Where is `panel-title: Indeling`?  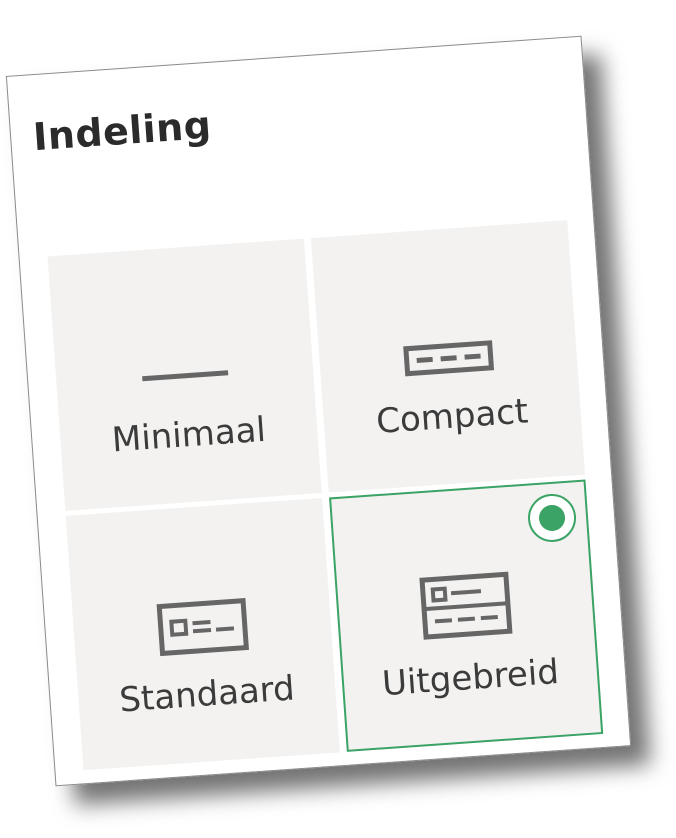
panel-title: Indeling is located at coordinates (122, 131).